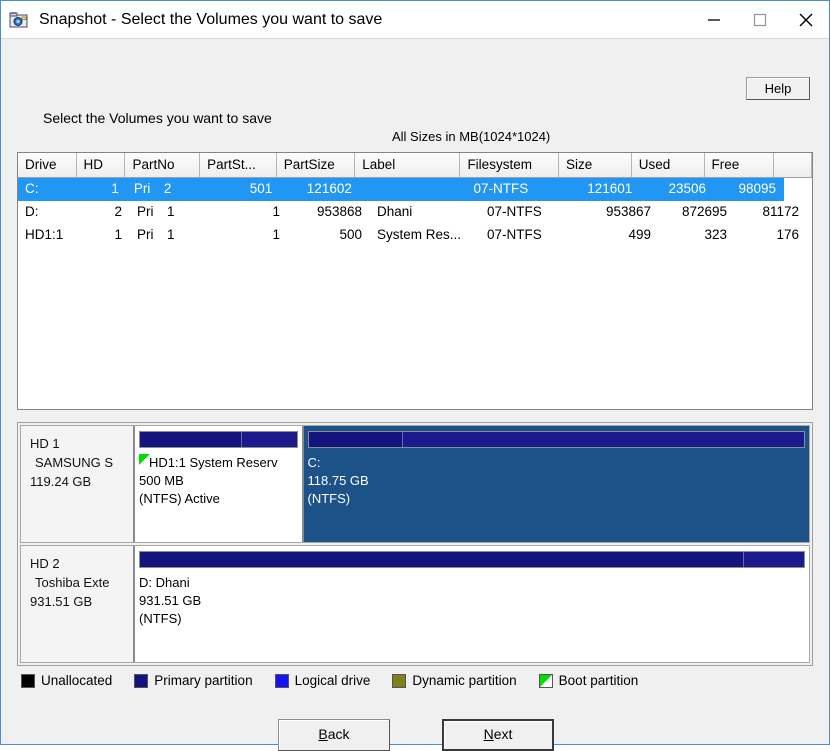 The image size is (830, 751). What do you see at coordinates (165, 189) in the screenshot?
I see `cell-partno: Pri 2` at bounding box center [165, 189].